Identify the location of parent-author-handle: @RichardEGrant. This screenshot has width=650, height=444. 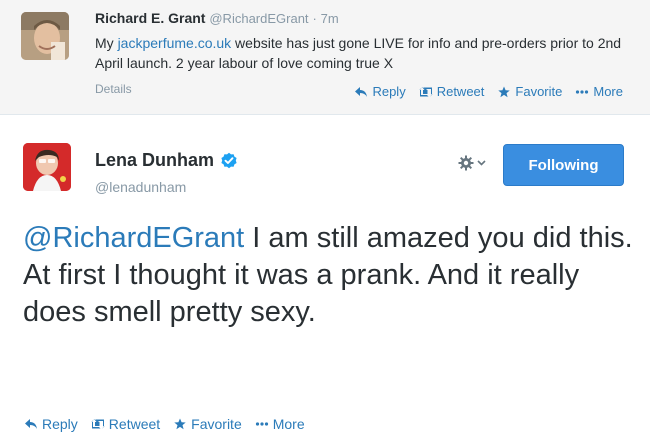
(258, 18).